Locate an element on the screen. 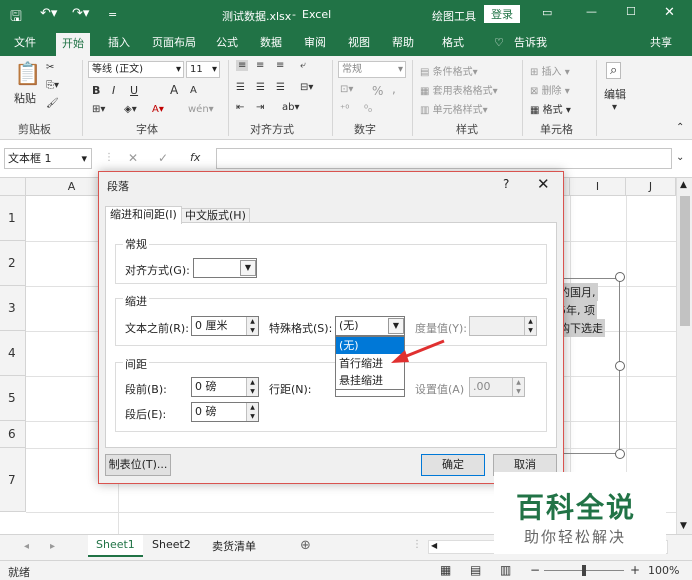  format-painter-icon: 🖌 is located at coordinates (52, 103).